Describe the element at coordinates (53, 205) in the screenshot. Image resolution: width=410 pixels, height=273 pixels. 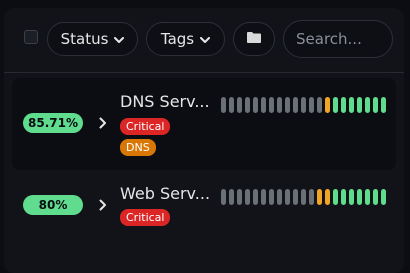
I see `uptime-badge: 80%` at that location.